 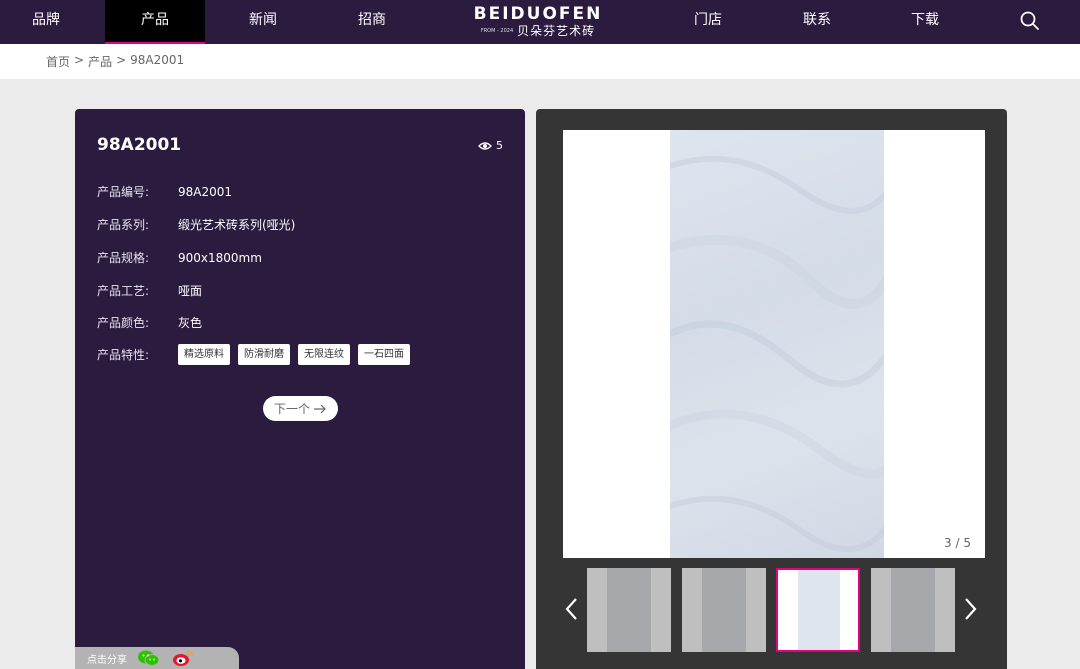 What do you see at coordinates (372, 22) in the screenshot?
I see `nav-item-franchise: 招商` at bounding box center [372, 22].